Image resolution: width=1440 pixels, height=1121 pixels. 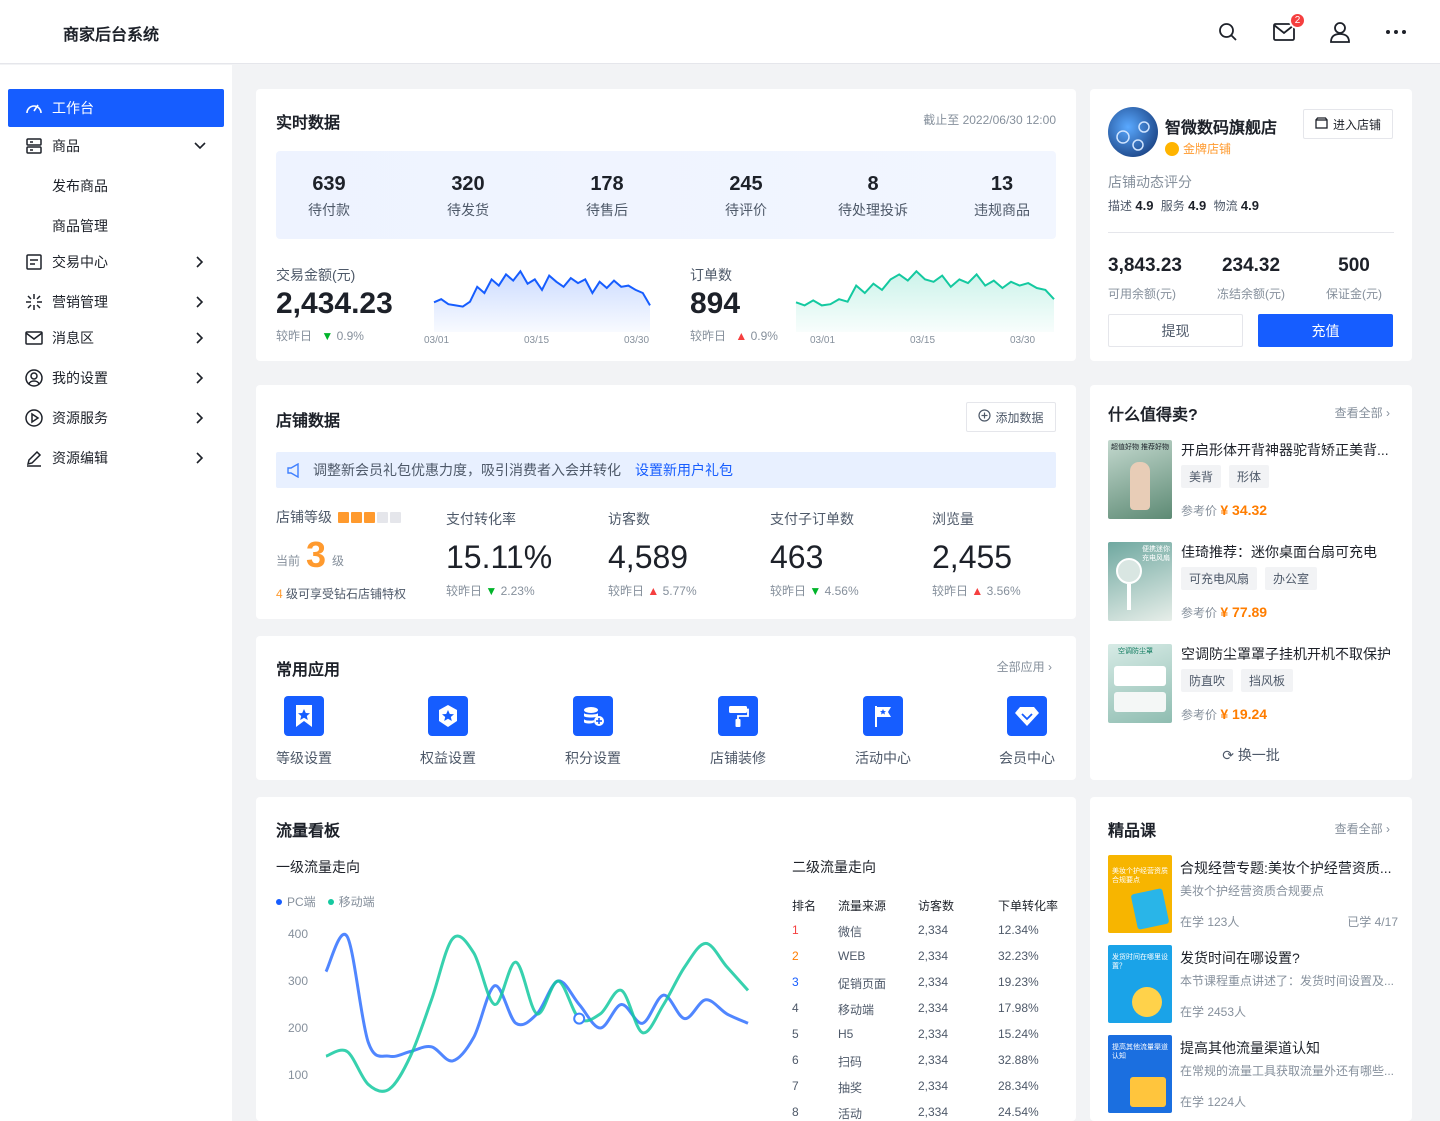 What do you see at coordinates (116, 146) in the screenshot?
I see `sidebar-item-goods: 商品` at bounding box center [116, 146].